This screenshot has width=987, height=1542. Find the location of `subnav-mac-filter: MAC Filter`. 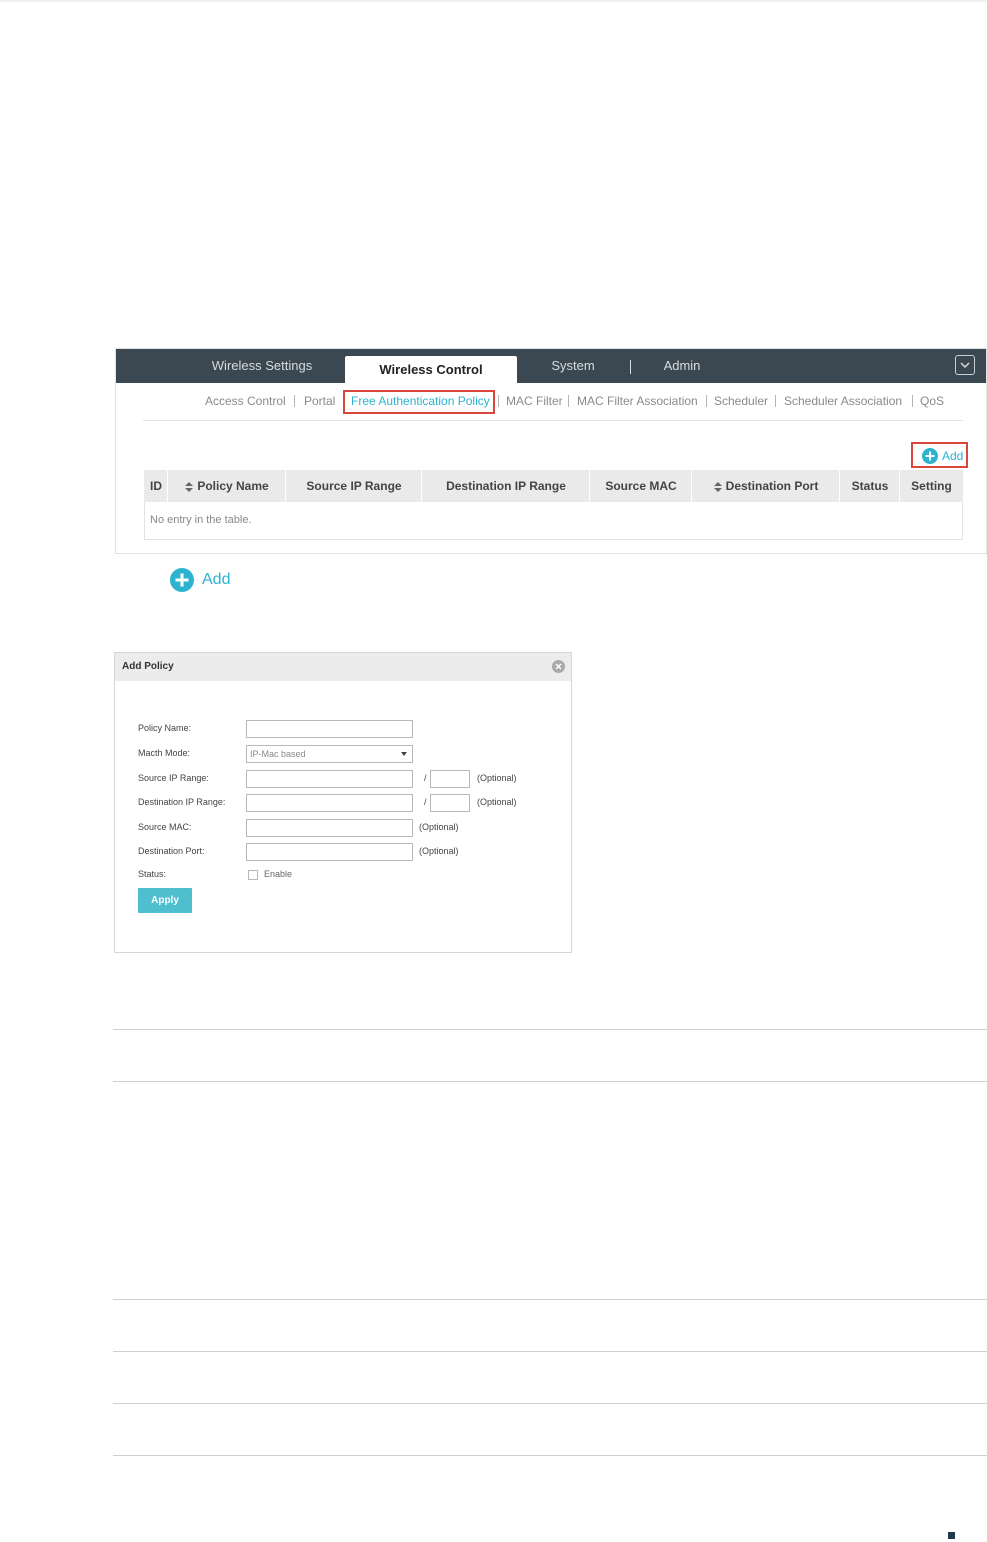

subnav-mac-filter: MAC Filter is located at coordinates (534, 401).